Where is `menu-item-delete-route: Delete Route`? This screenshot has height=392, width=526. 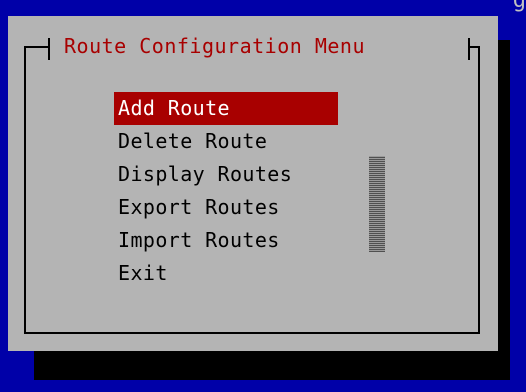
menu-item-delete-route: Delete Route is located at coordinates (226, 141).